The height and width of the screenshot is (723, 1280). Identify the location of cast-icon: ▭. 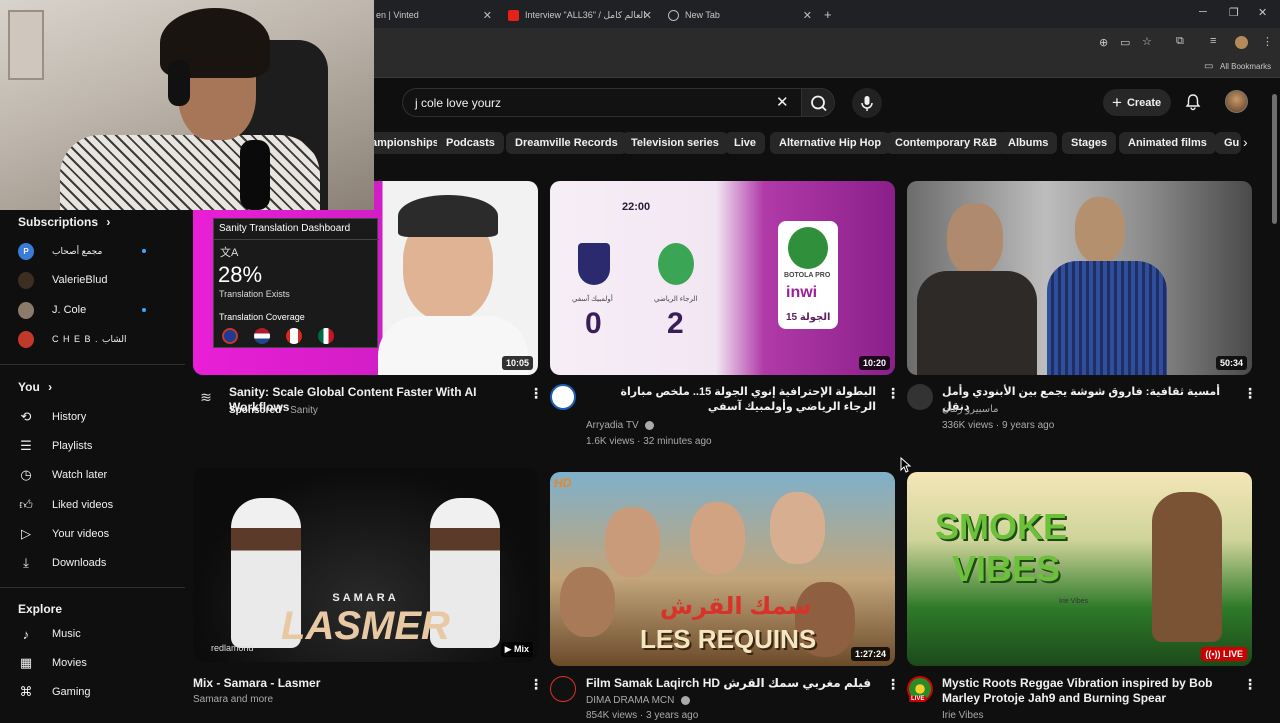
(1125, 42).